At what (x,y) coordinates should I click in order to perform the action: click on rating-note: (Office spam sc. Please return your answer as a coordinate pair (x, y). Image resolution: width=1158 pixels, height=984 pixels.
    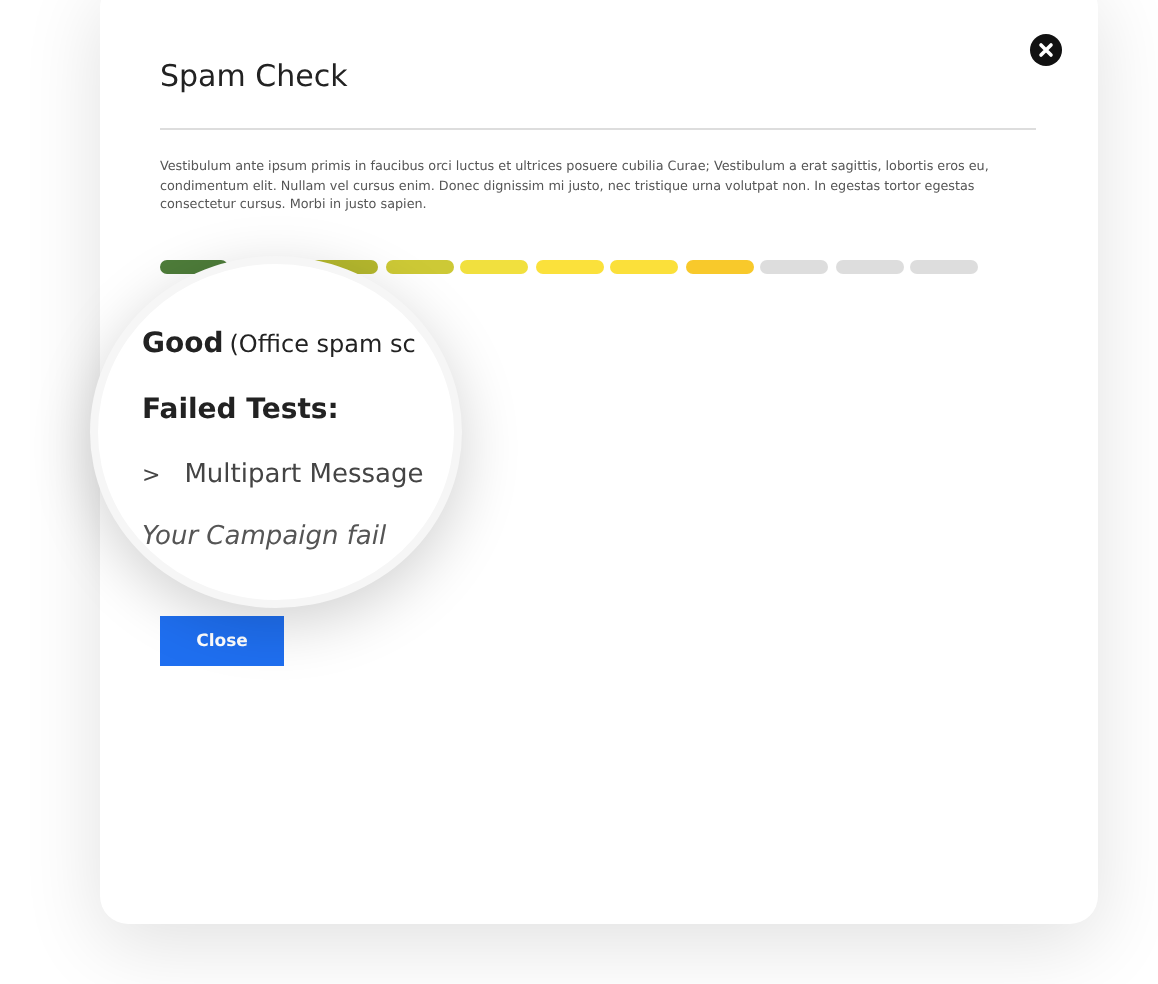
    Looking at the image, I should click on (322, 344).